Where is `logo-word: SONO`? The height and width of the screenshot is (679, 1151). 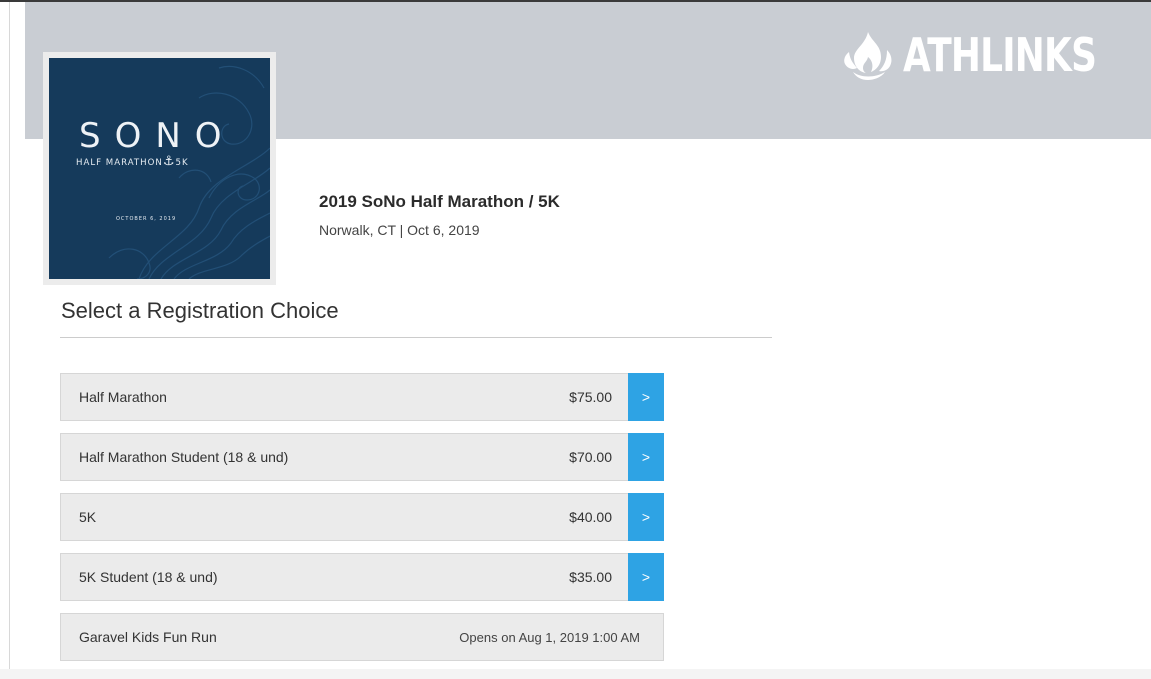
logo-word: SONO is located at coordinates (157, 136).